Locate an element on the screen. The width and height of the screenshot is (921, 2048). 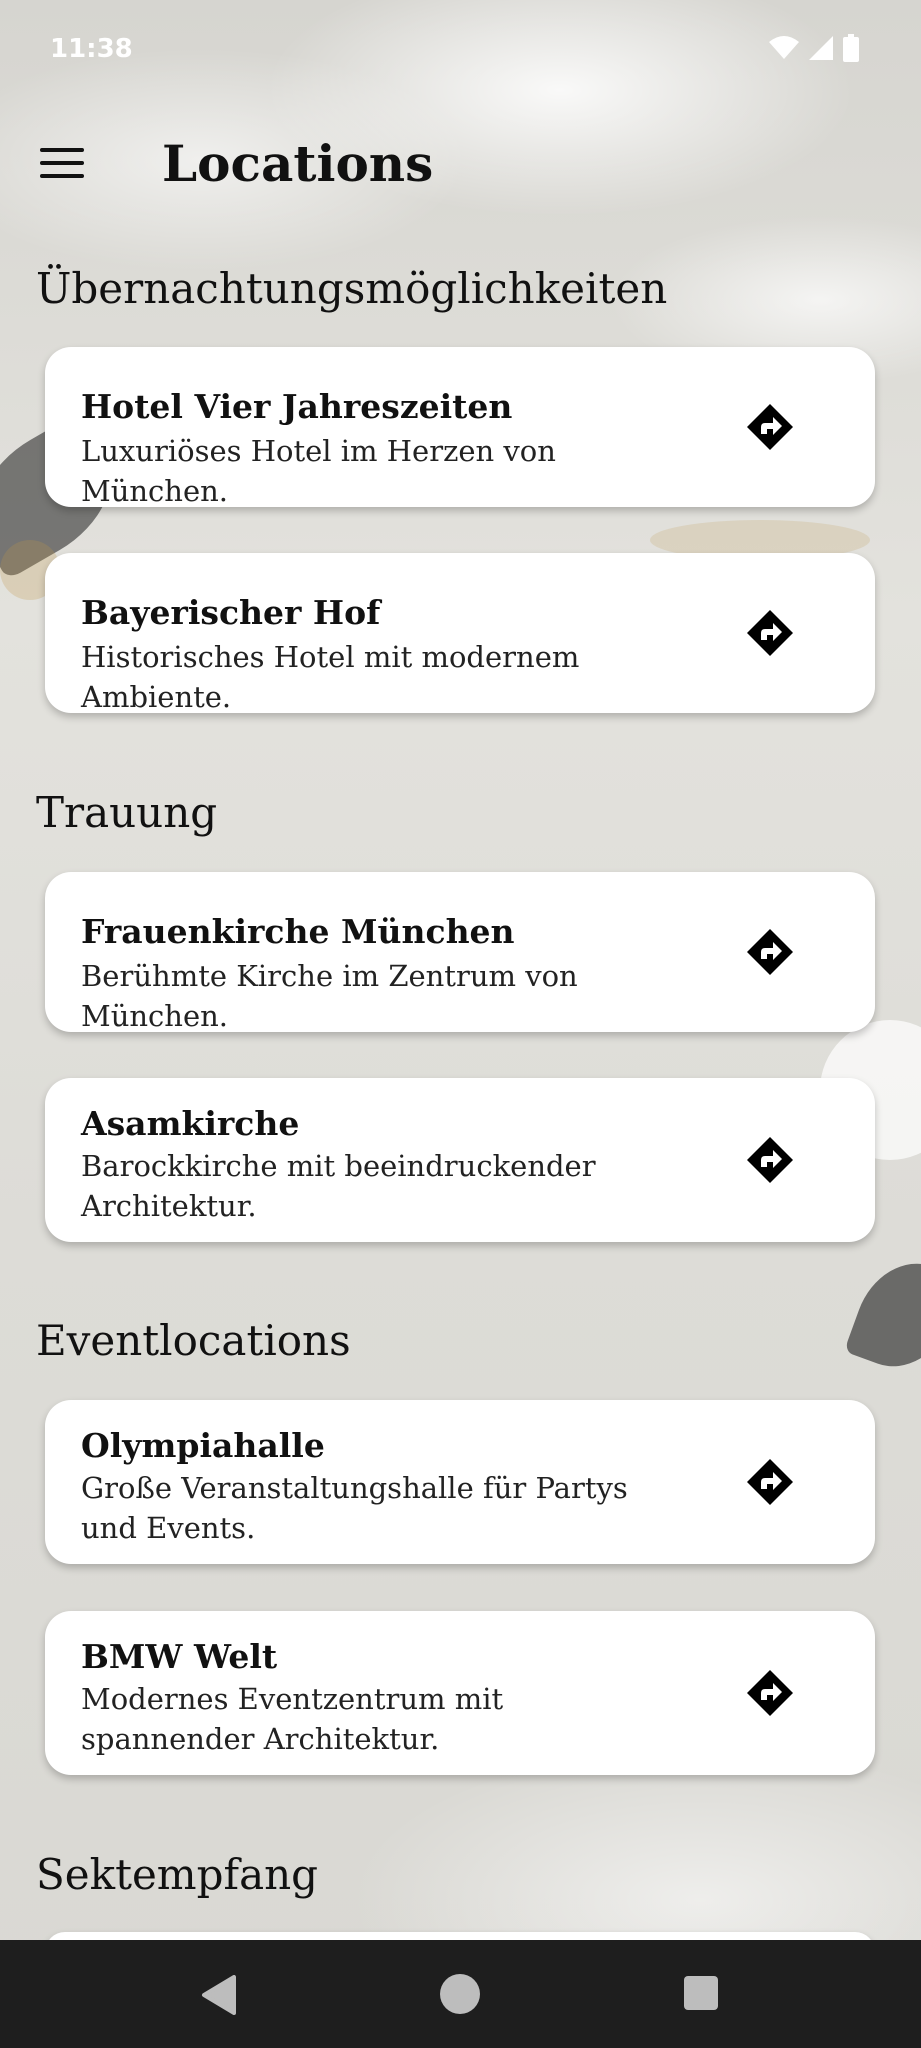
recents-icon is located at coordinates (701, 1993).